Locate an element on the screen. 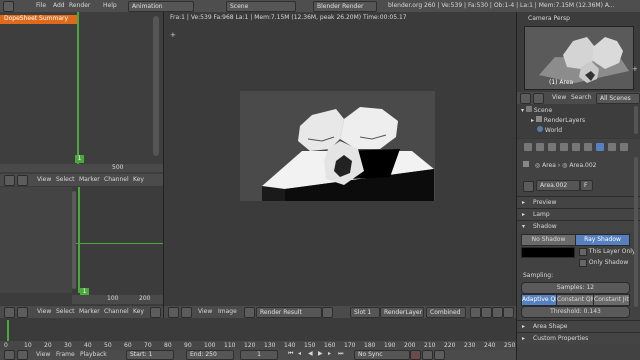 This screenshot has width=640, height=360. menu-search: Search is located at coordinates (581, 98).